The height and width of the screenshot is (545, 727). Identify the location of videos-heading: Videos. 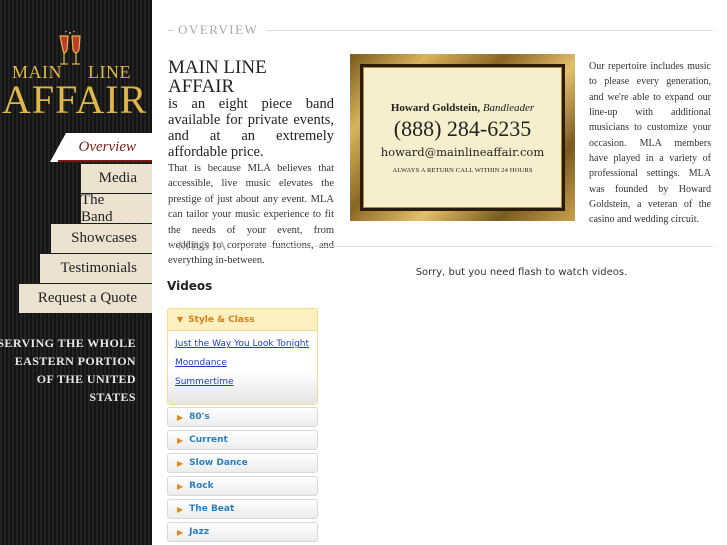
(190, 286).